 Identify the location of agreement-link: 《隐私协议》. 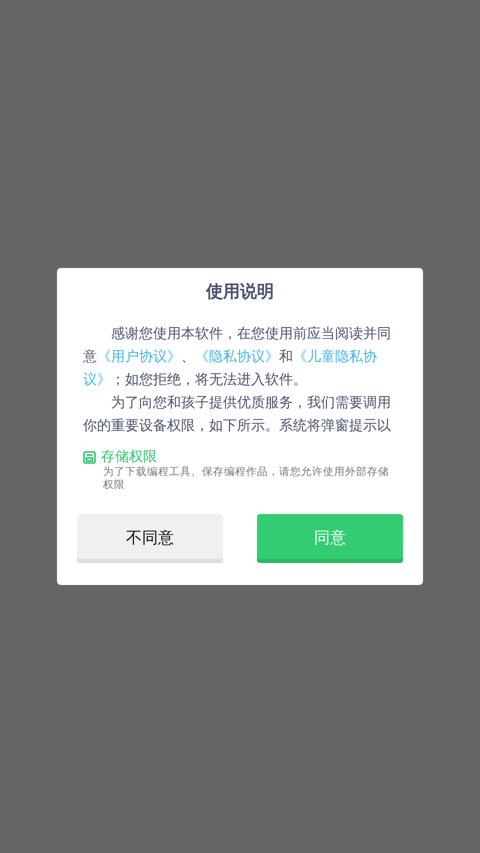
(237, 357).